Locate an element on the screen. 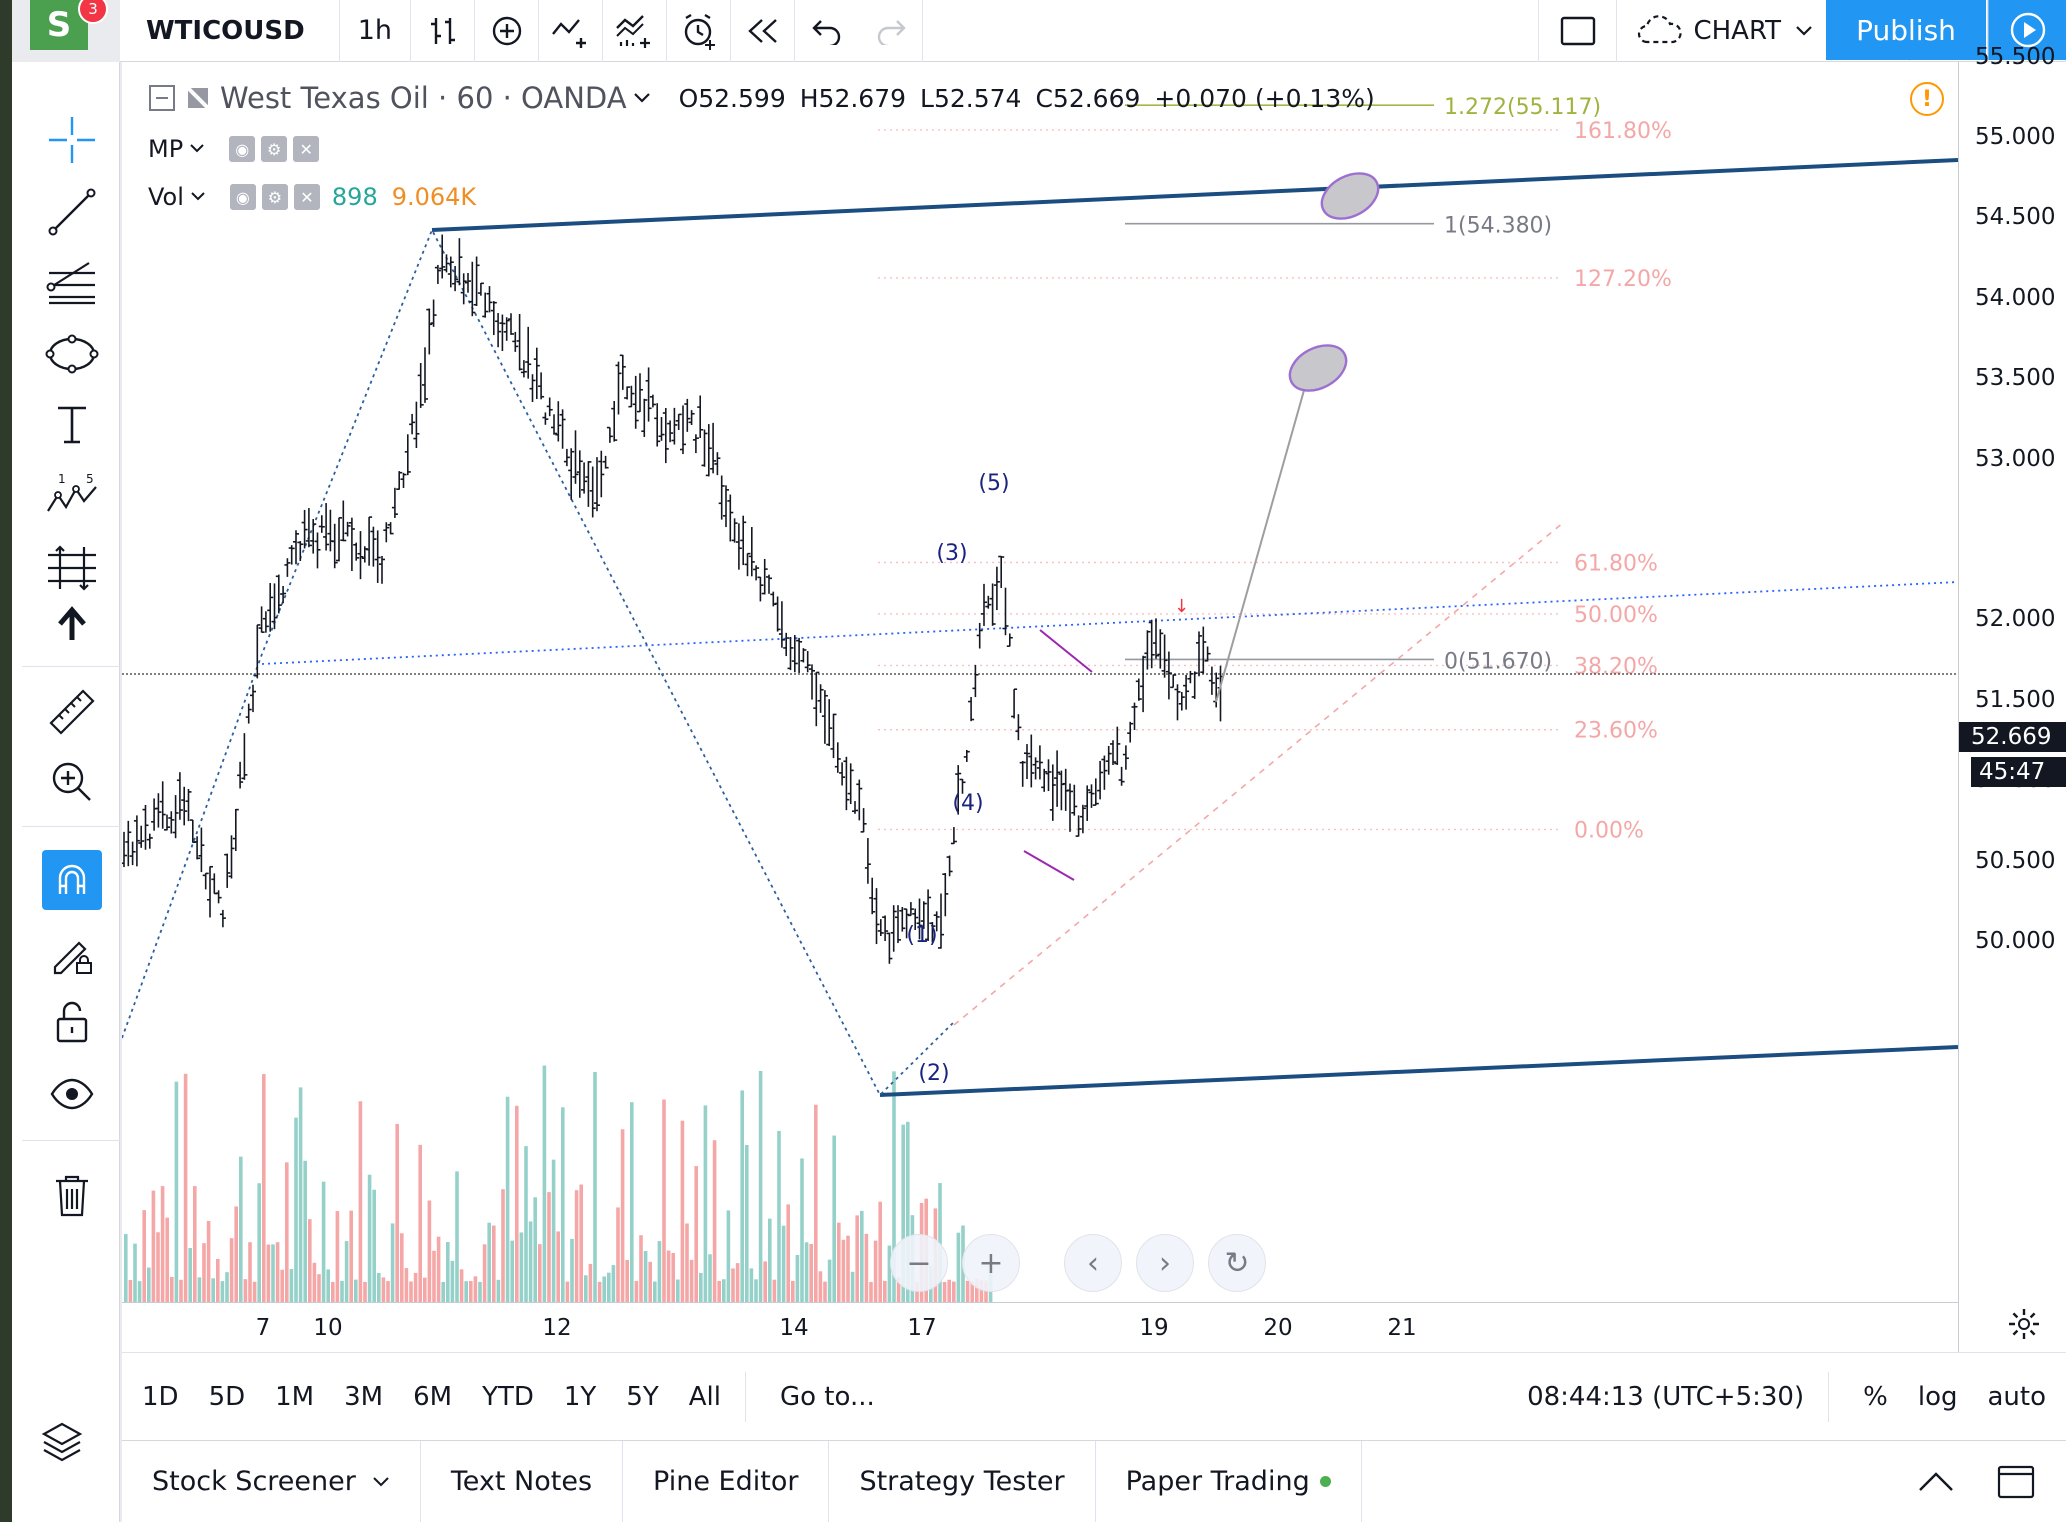 This screenshot has height=1522, width=2066. tab-stock-screener: Stock Screener is located at coordinates (271, 1481).